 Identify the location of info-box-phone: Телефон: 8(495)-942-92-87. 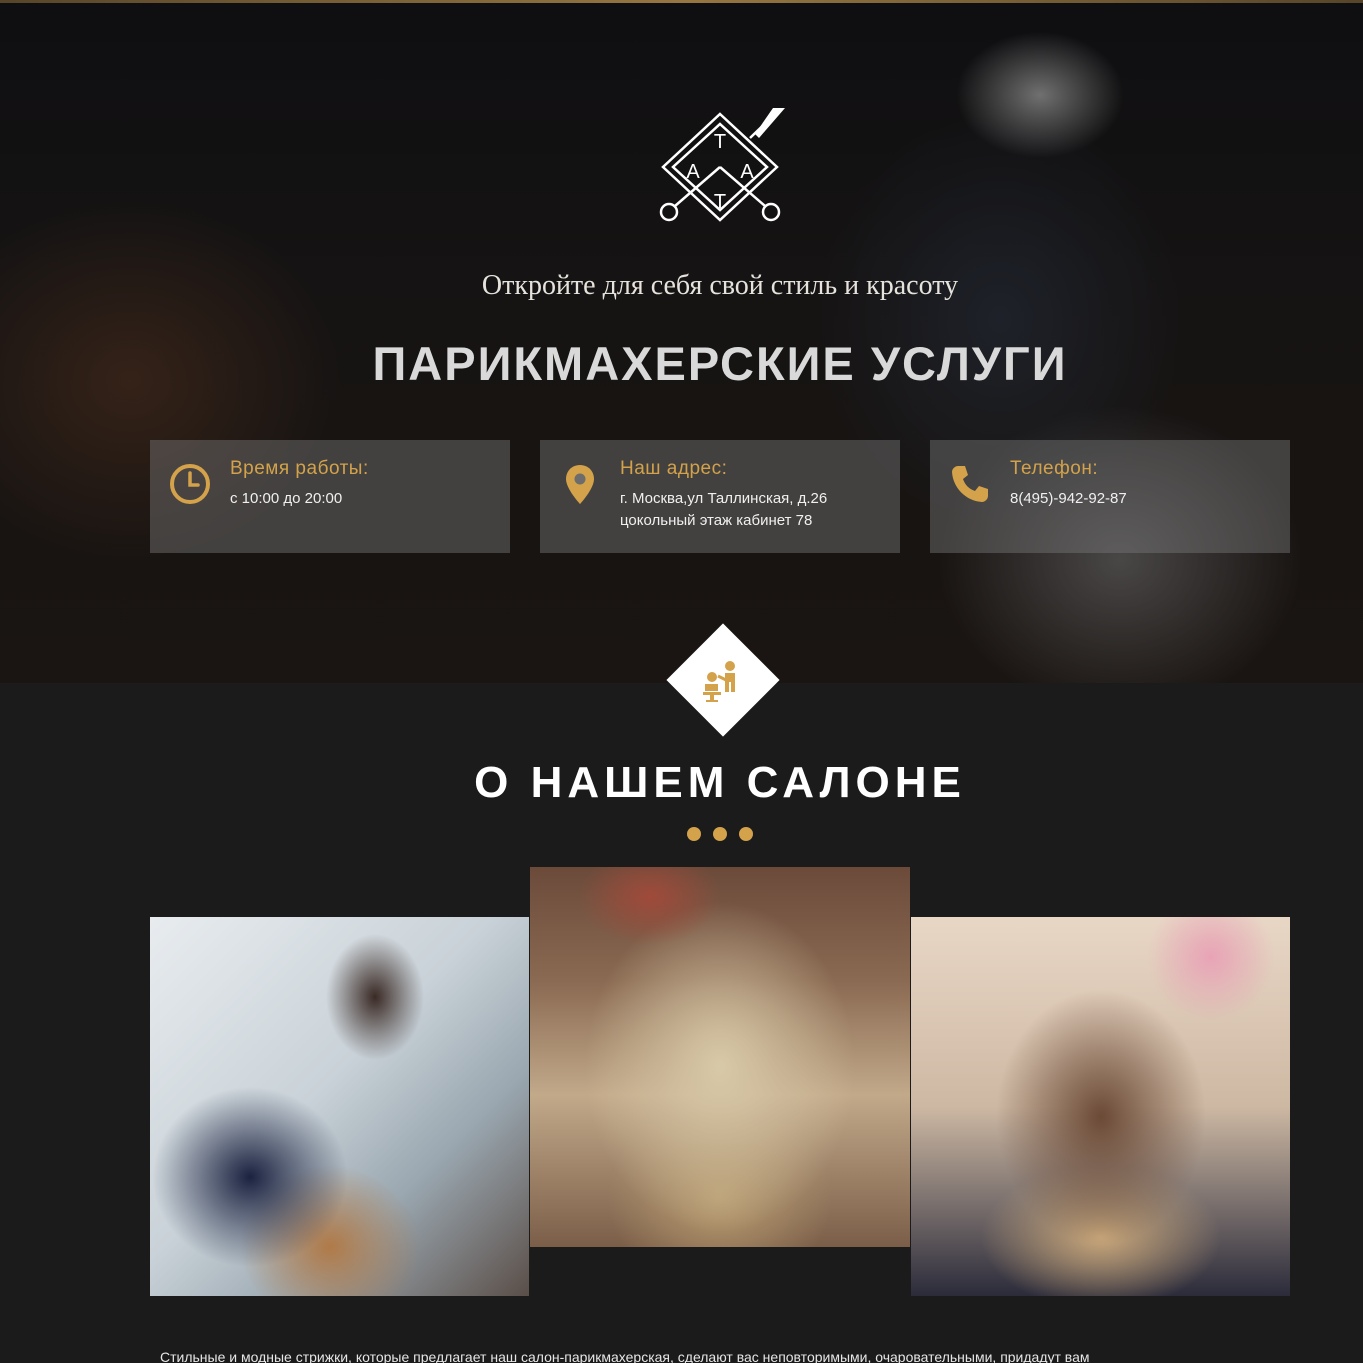
(1110, 496).